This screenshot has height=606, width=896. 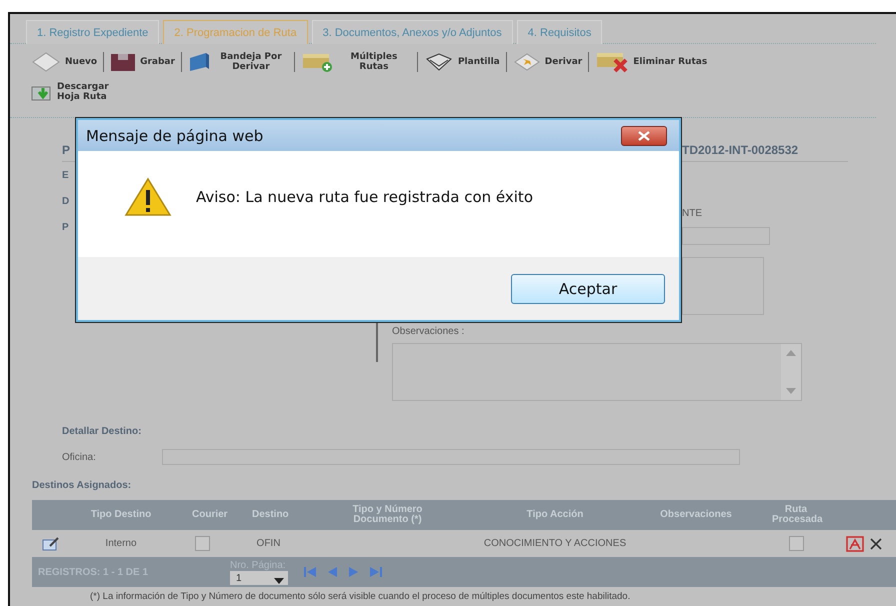 What do you see at coordinates (46, 62) in the screenshot?
I see `new-icon` at bounding box center [46, 62].